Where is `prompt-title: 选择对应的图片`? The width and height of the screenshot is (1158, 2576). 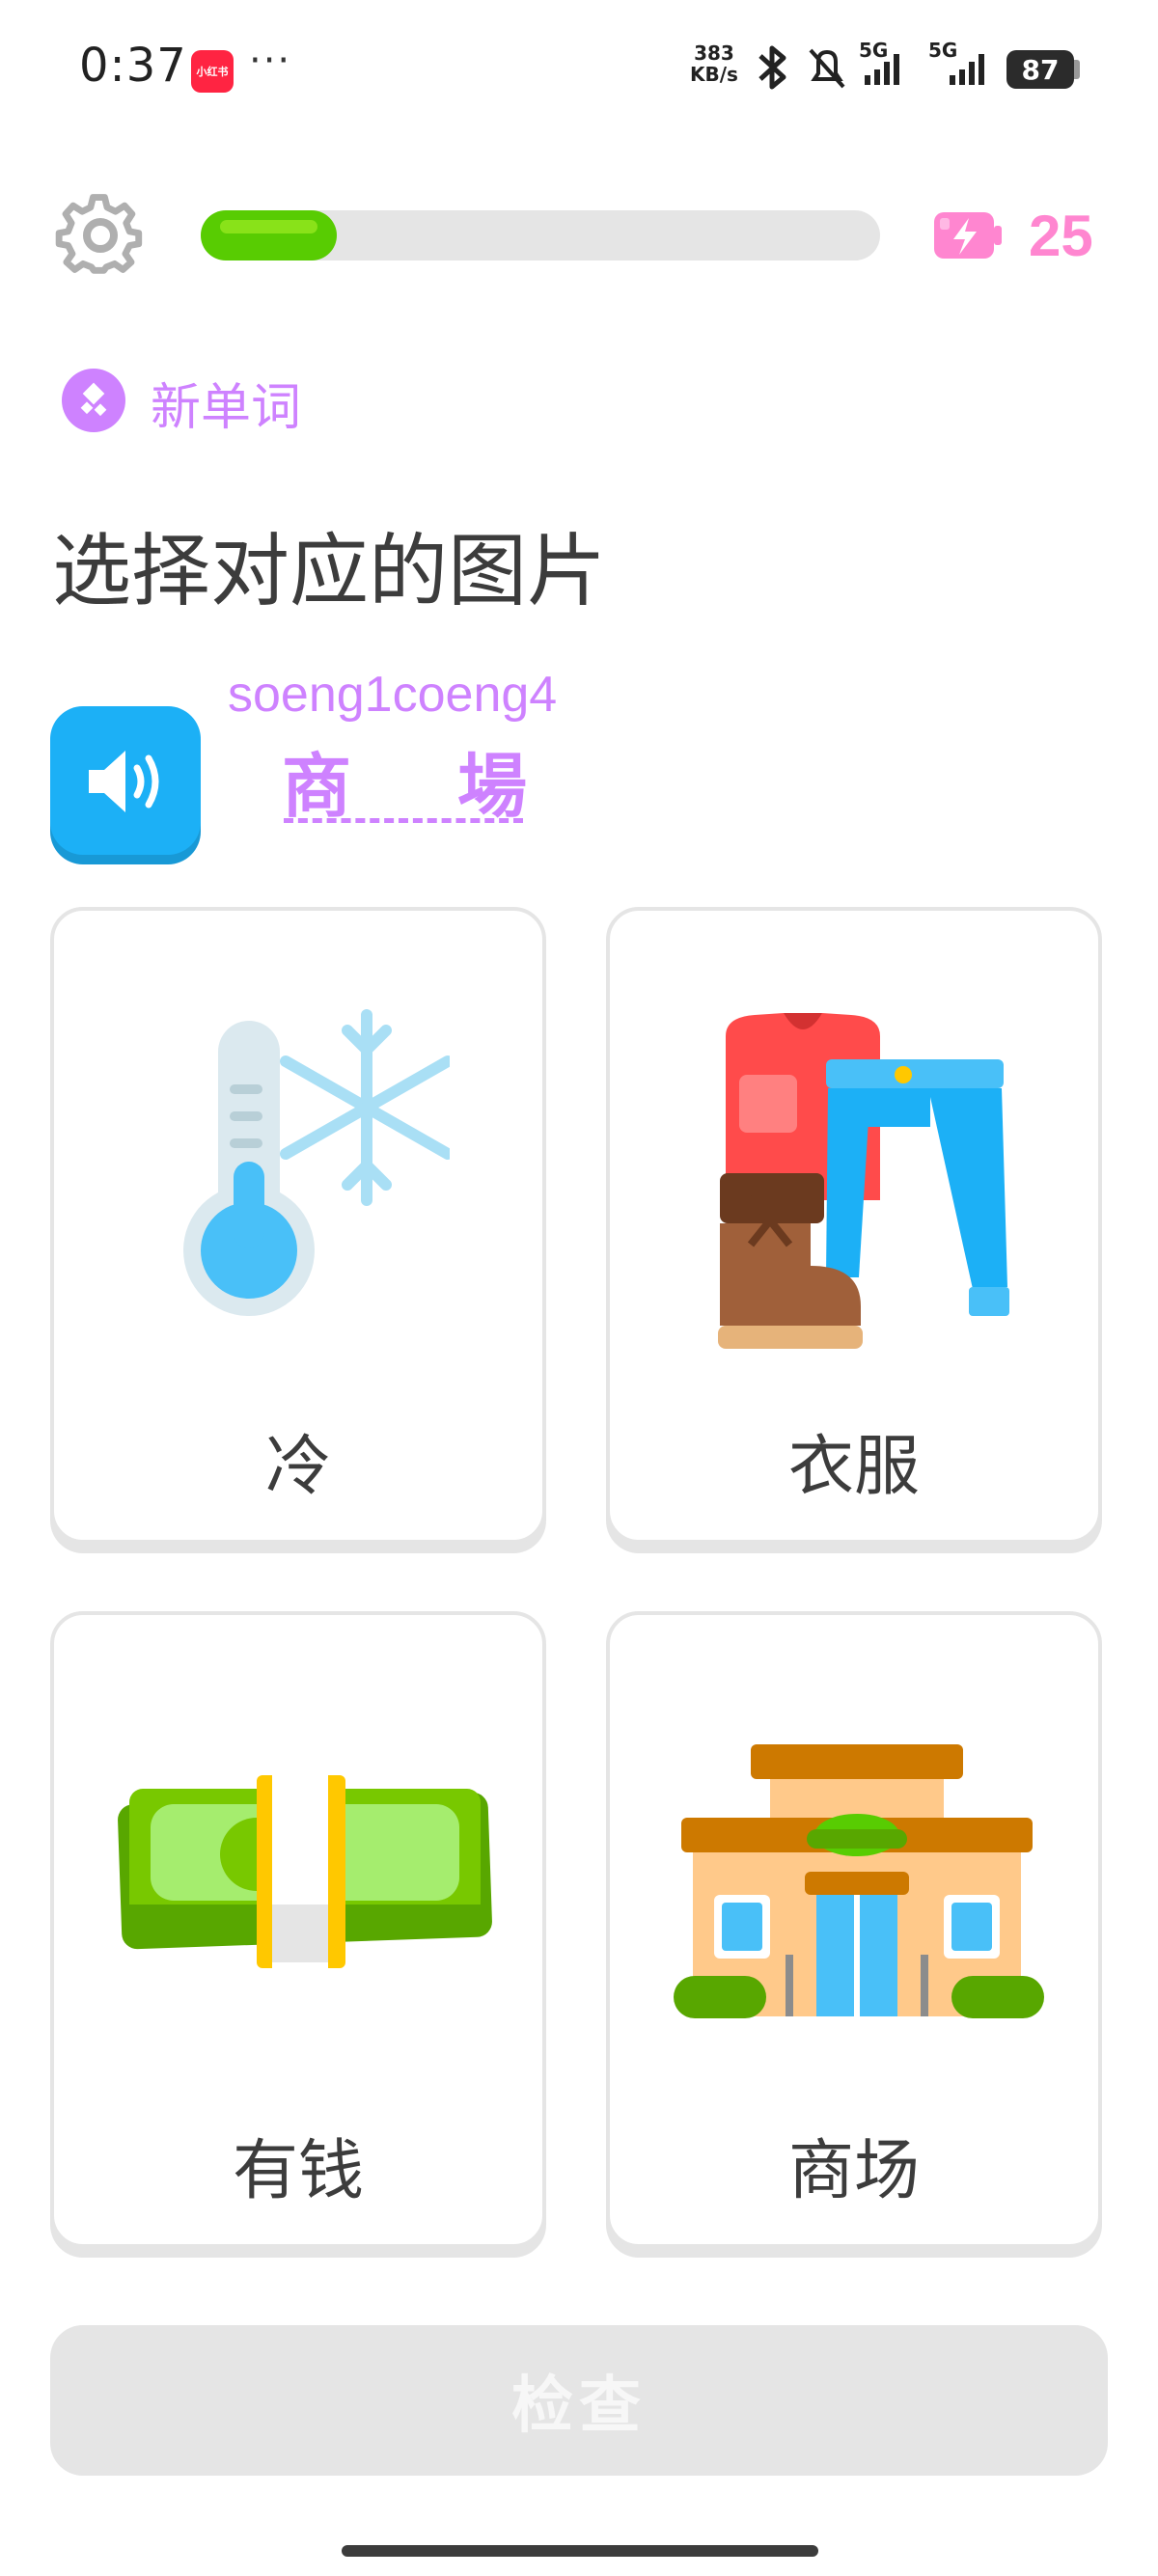
prompt-title: 选择对应的图片 is located at coordinates (329, 571).